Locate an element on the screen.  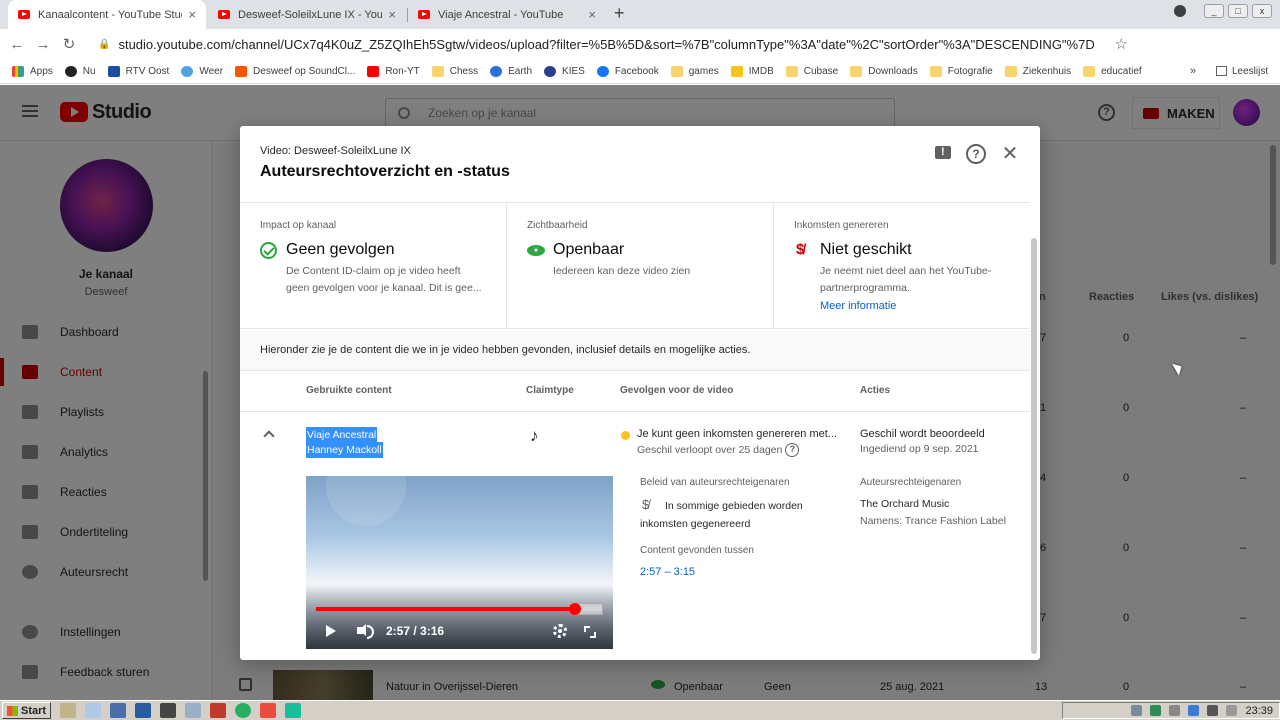
start-button: Start is located at coordinates (27, 710).